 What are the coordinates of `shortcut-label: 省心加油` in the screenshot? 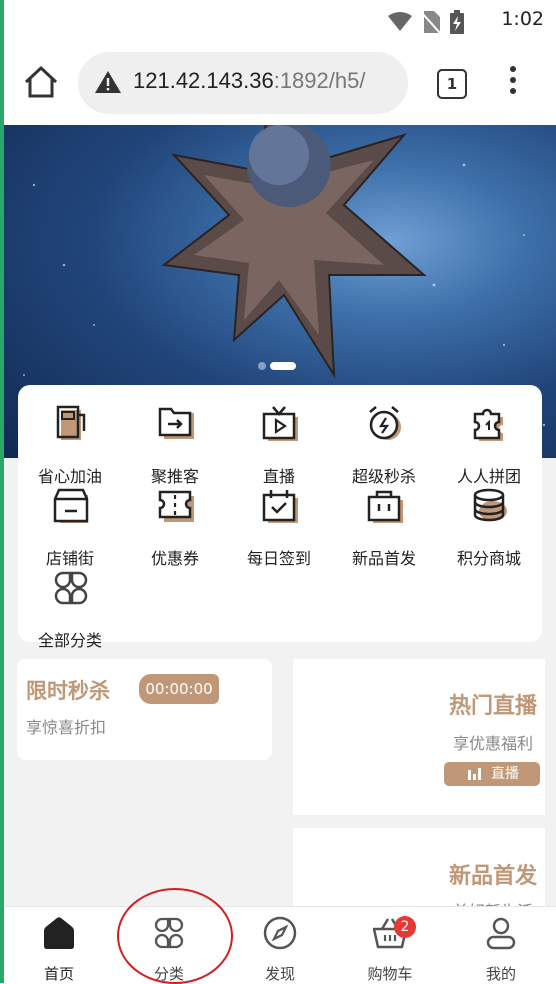 It's located at (69, 476).